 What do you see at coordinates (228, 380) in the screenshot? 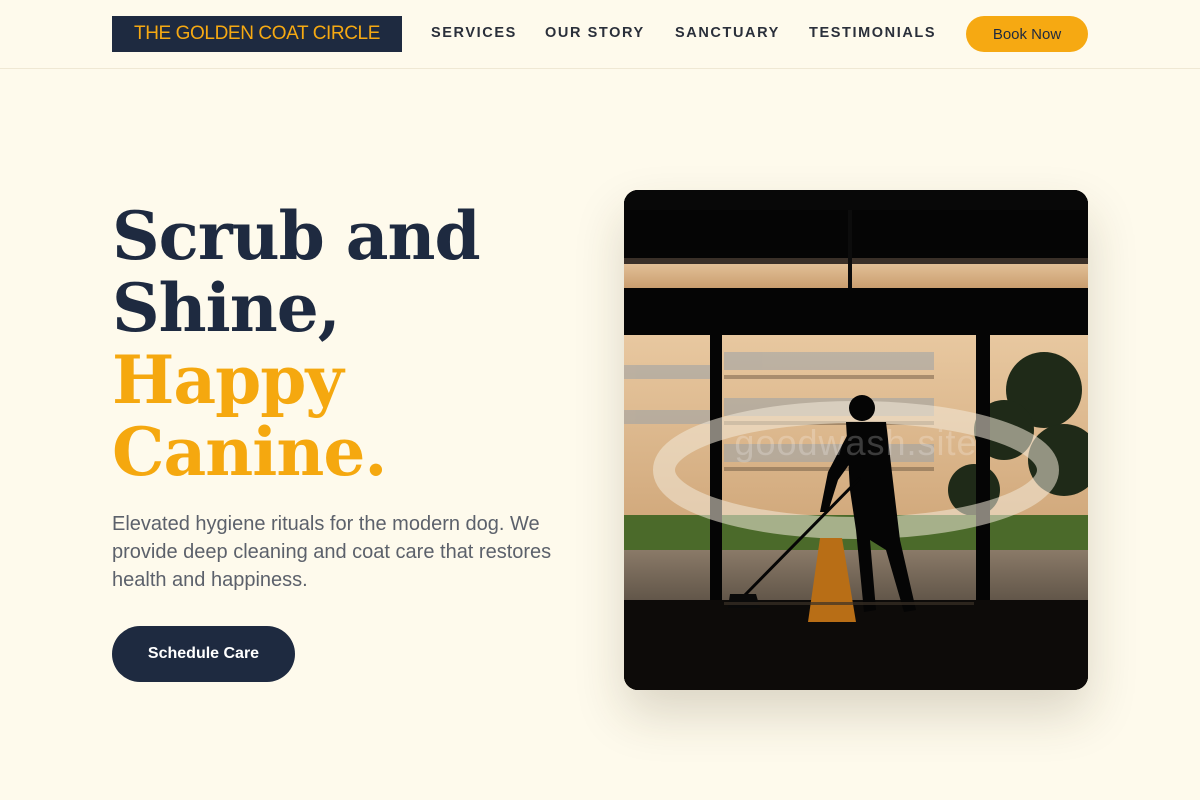
I see `headline-line-3: Happy` at bounding box center [228, 380].